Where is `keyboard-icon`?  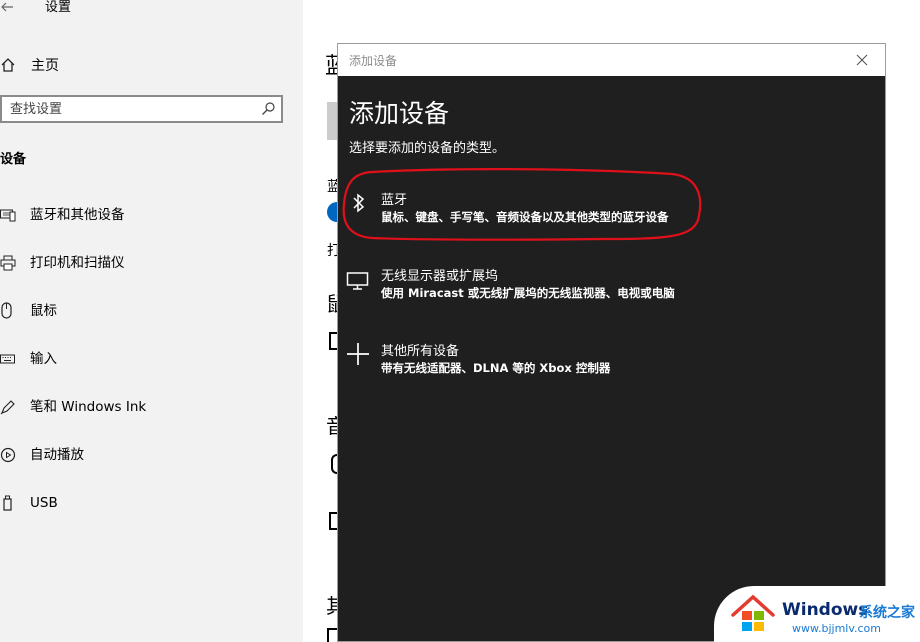 keyboard-icon is located at coordinates (9, 359).